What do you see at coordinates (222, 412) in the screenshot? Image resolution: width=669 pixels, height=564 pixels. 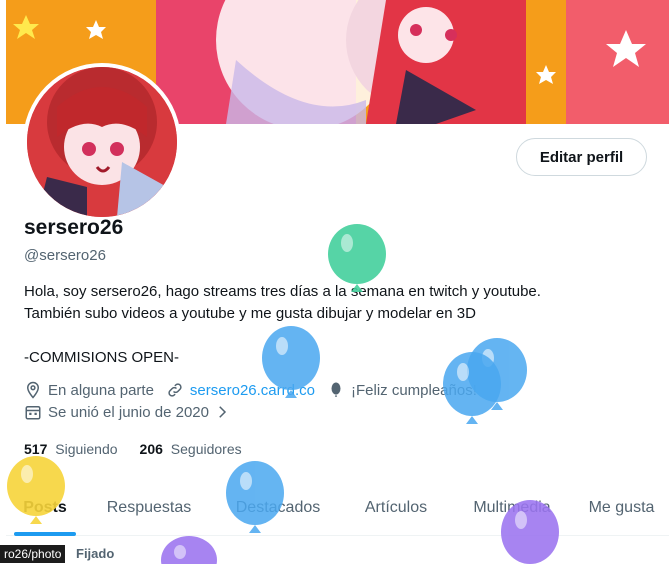 I see `chevron-right-icon` at bounding box center [222, 412].